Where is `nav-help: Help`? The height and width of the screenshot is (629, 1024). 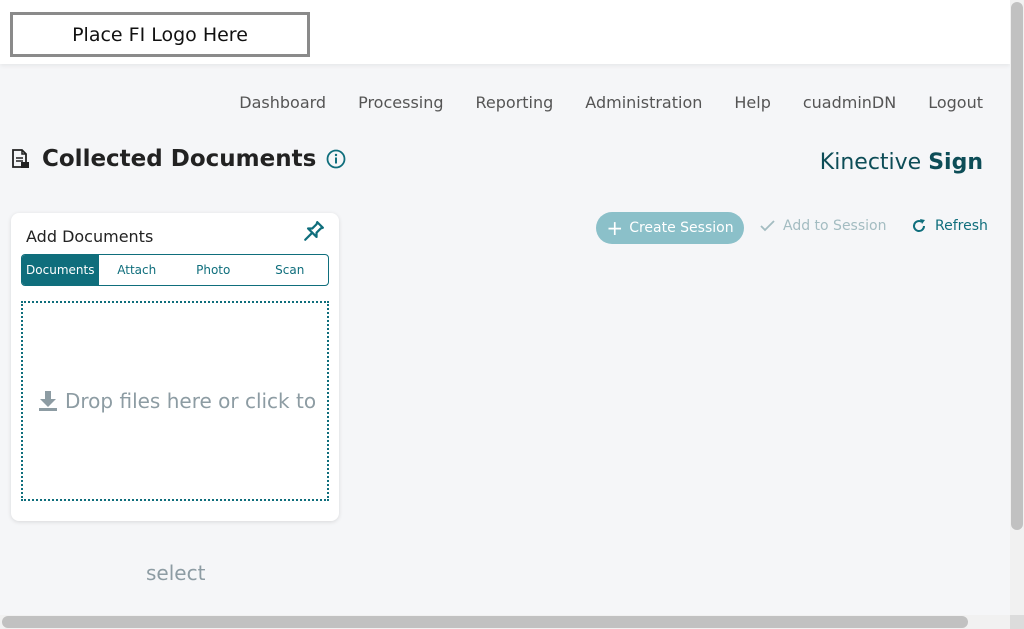
nav-help: Help is located at coordinates (752, 102).